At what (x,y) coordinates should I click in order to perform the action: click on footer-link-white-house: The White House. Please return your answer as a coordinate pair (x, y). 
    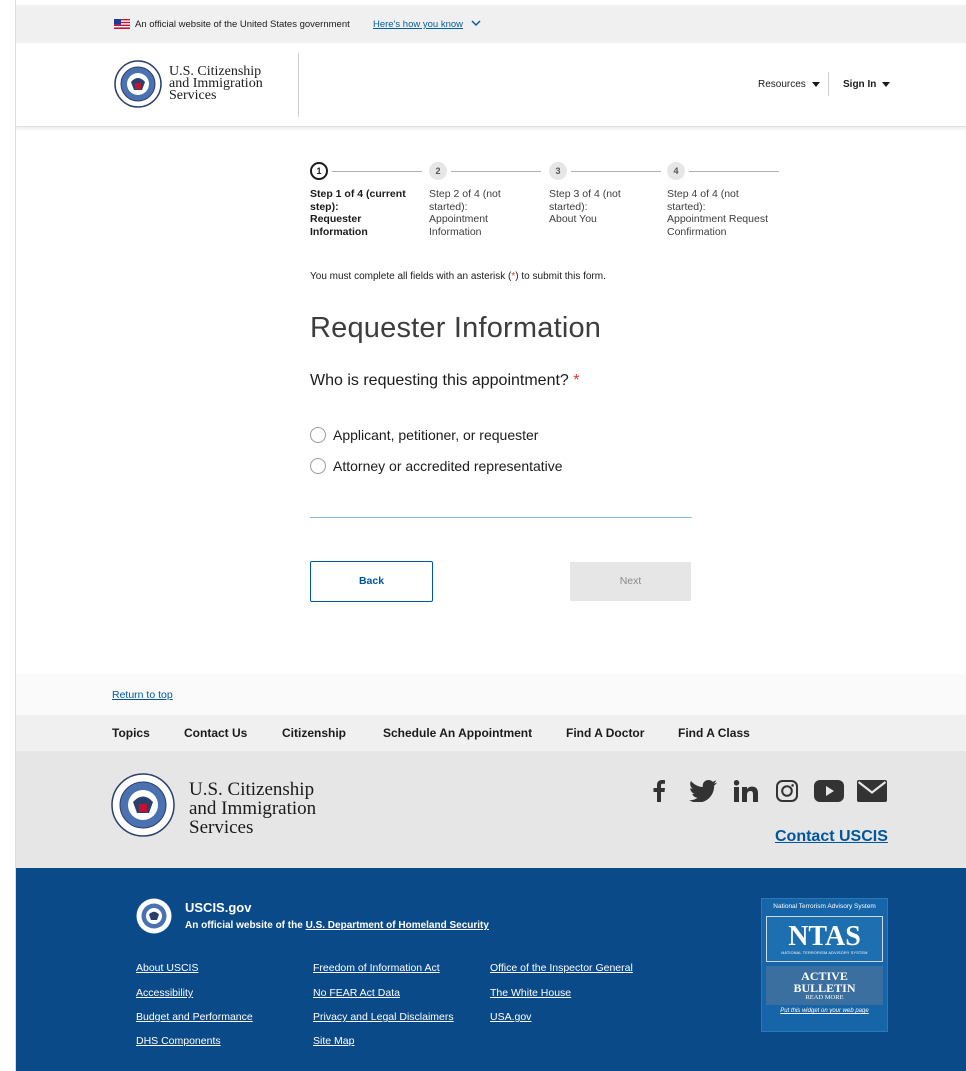
    Looking at the image, I should click on (530, 993).